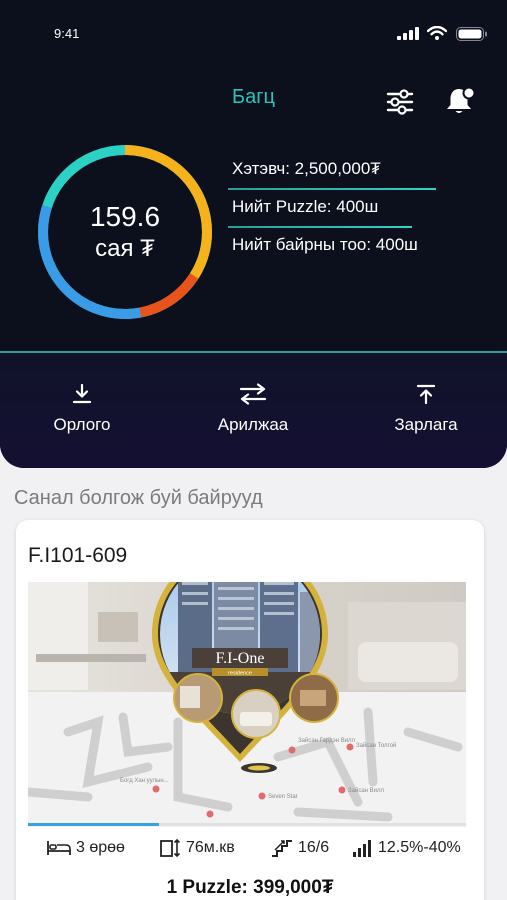  What do you see at coordinates (138, 498) in the screenshot?
I see `section-title: Санал болгож буй байрууд` at bounding box center [138, 498].